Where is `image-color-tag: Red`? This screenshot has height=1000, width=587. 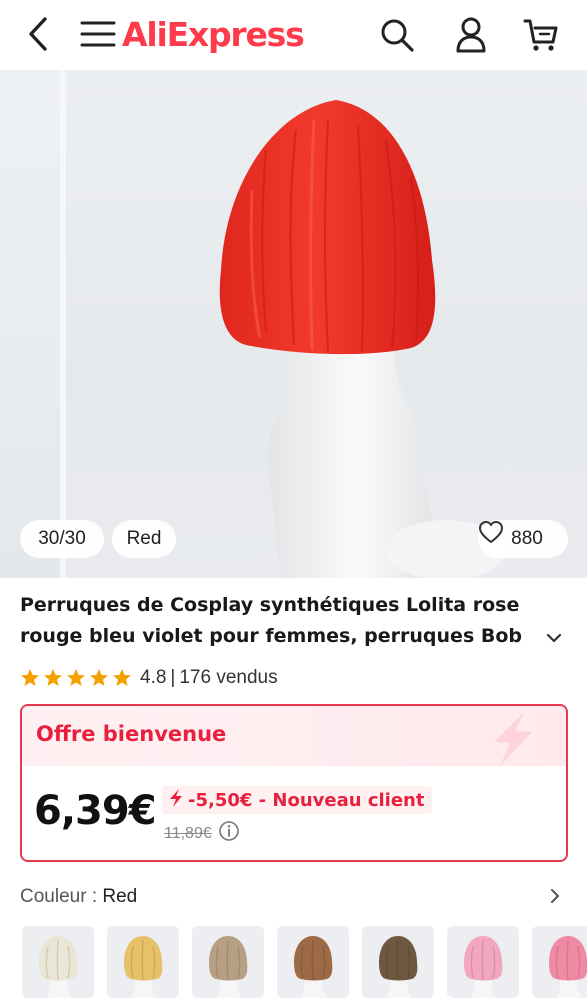 image-color-tag: Red is located at coordinates (144, 539).